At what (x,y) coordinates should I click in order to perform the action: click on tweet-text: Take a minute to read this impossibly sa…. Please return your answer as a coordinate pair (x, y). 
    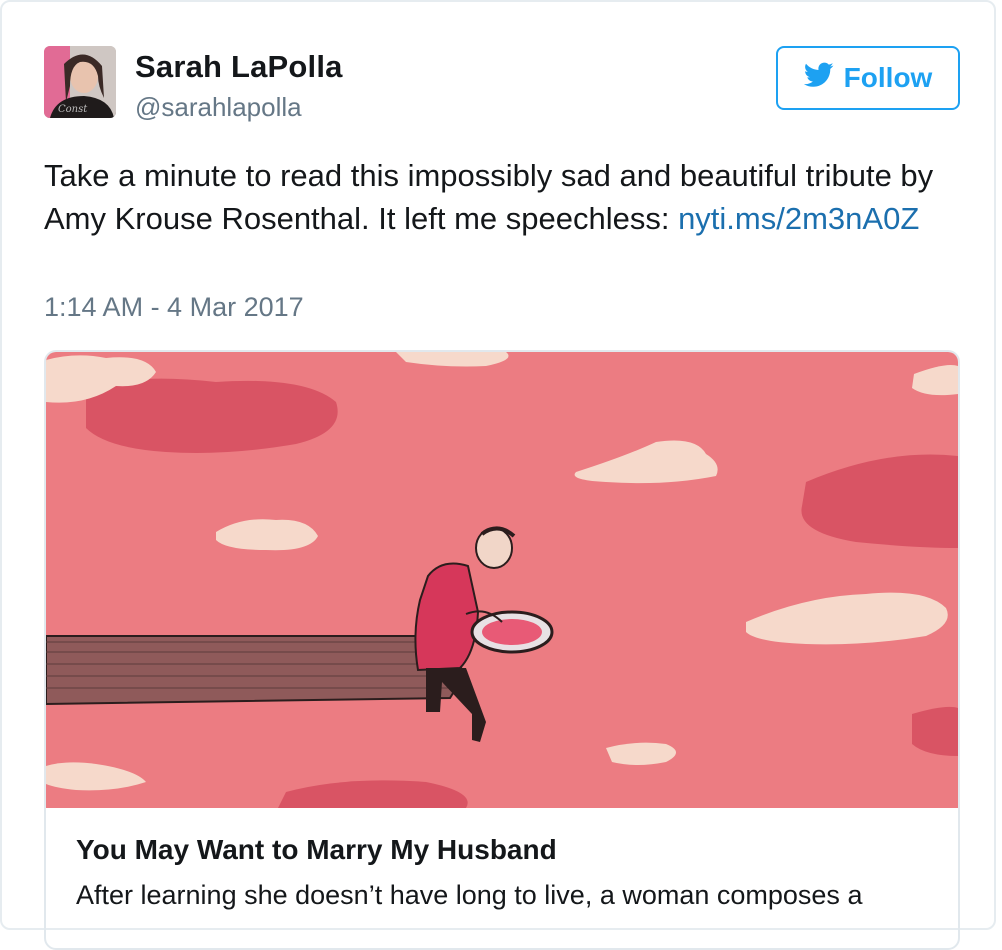
    Looking at the image, I should click on (499, 197).